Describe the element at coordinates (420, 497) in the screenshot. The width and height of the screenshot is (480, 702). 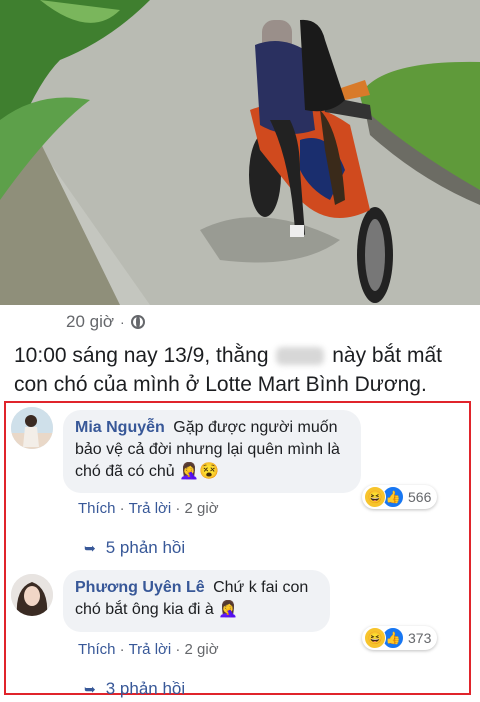
I see `reaction-count: 566` at that location.